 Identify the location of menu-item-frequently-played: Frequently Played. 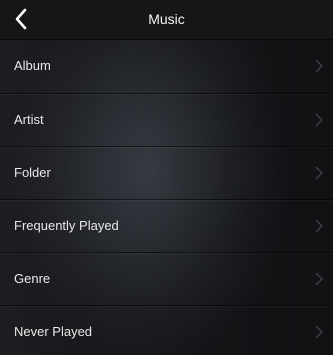
(166, 226).